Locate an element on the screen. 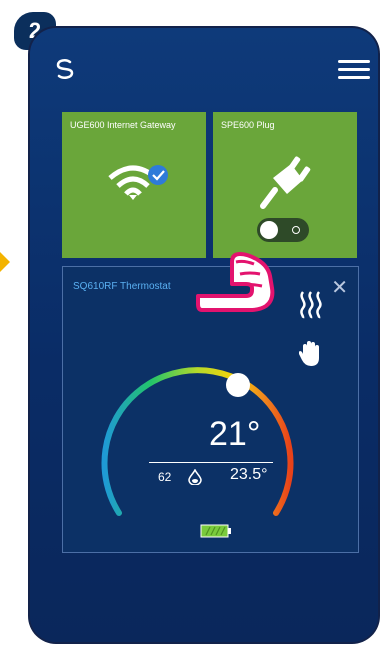 The image size is (388, 659). tile-label: UGE600 Internet Gateway is located at coordinates (123, 125).